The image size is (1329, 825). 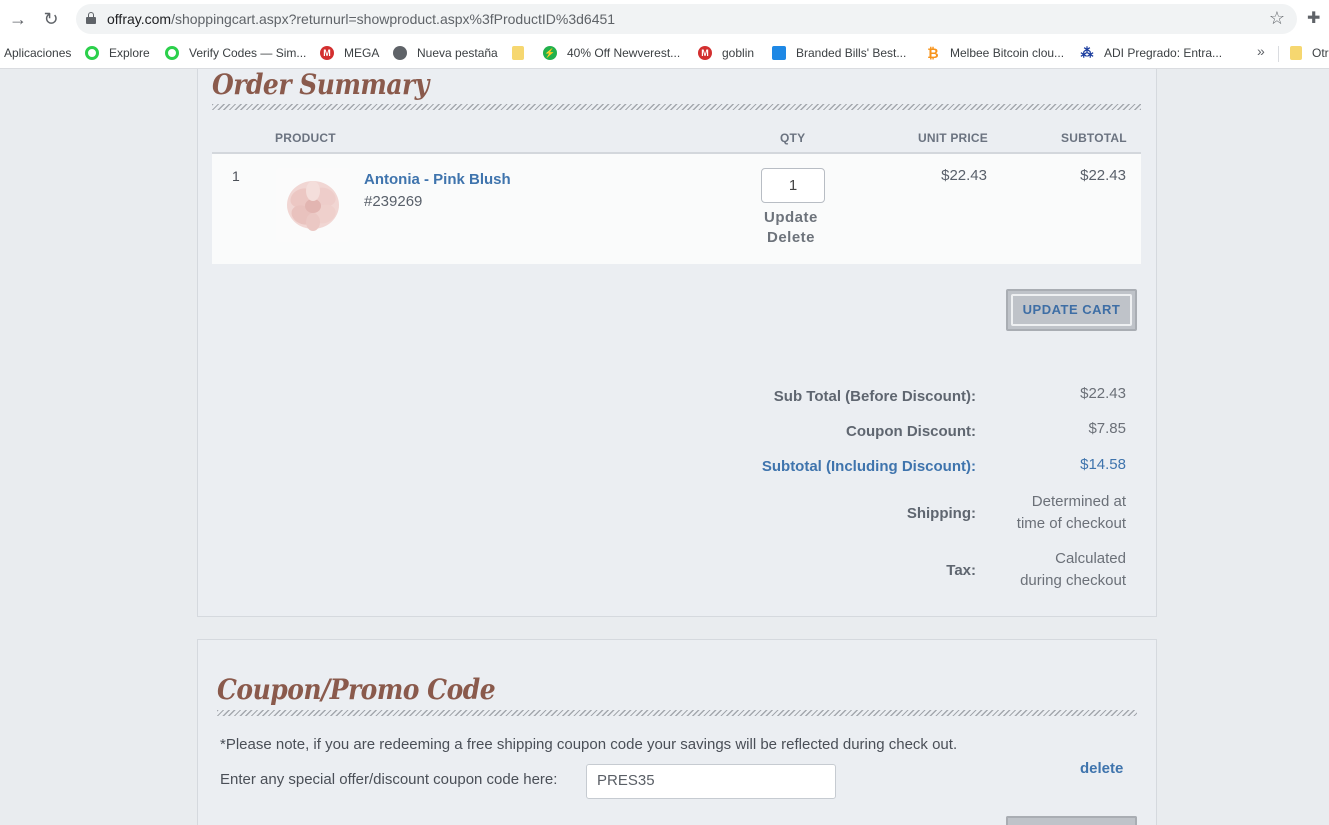 I want to click on chat-icon, so click(x=779, y=53).